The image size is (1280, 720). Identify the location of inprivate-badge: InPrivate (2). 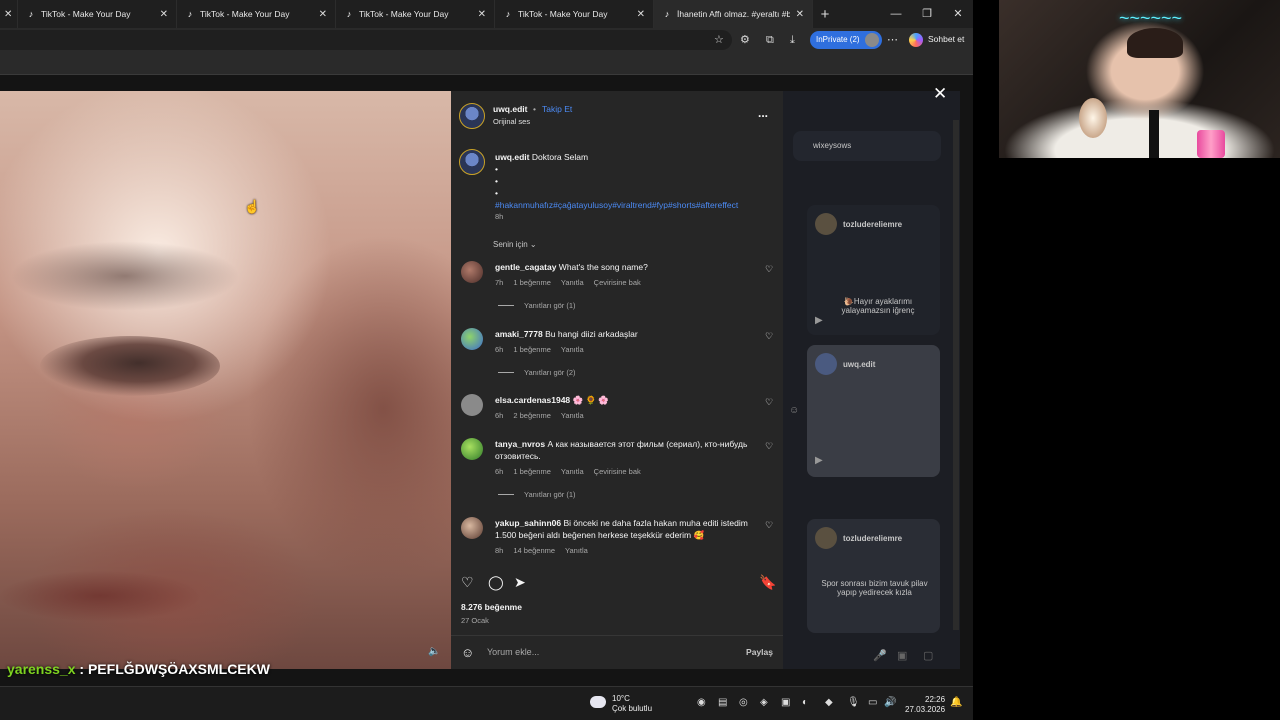
(846, 40).